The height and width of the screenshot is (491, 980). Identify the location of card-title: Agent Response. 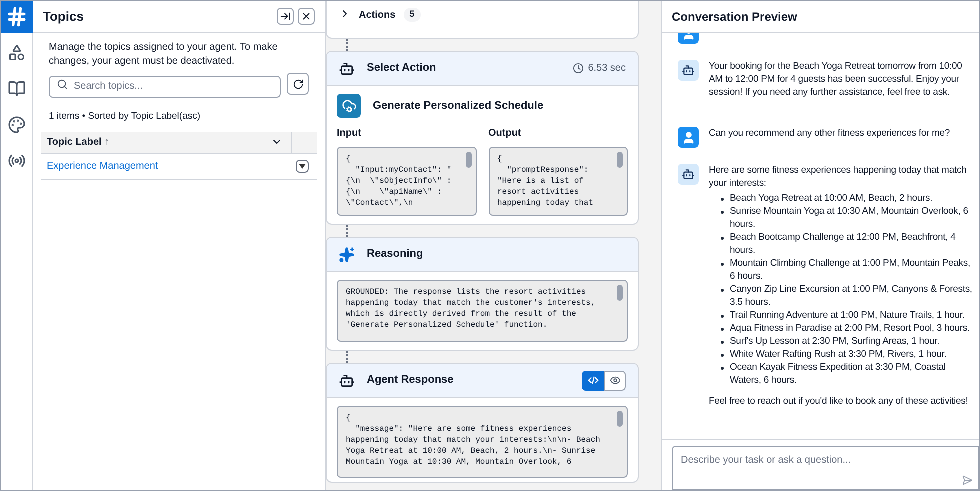
(410, 380).